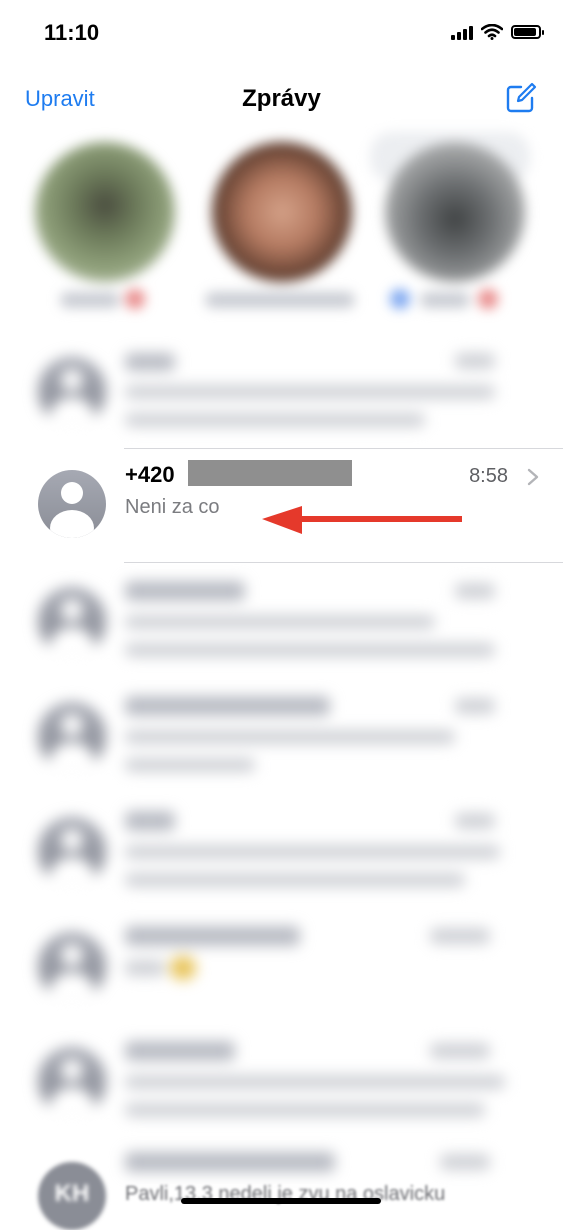 This screenshot has height=1230, width=563. I want to click on contact-avatar: KH, so click(72, 1196).